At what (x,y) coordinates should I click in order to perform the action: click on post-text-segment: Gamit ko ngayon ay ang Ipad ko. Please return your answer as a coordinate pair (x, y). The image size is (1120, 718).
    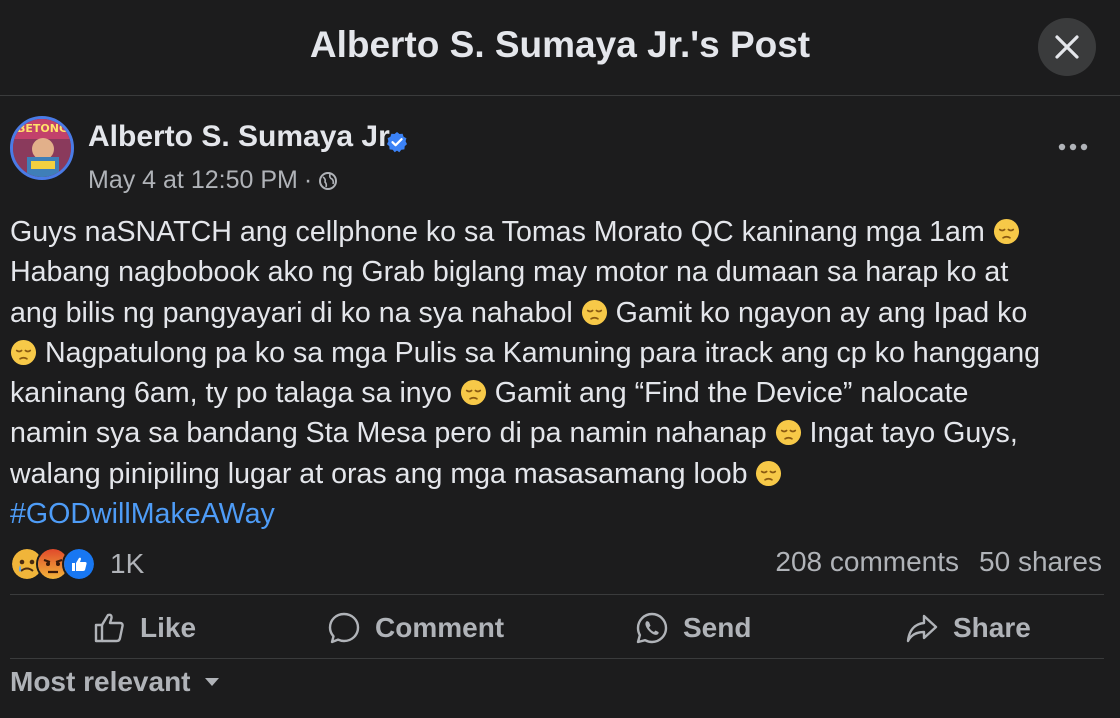
    Looking at the image, I should click on (817, 312).